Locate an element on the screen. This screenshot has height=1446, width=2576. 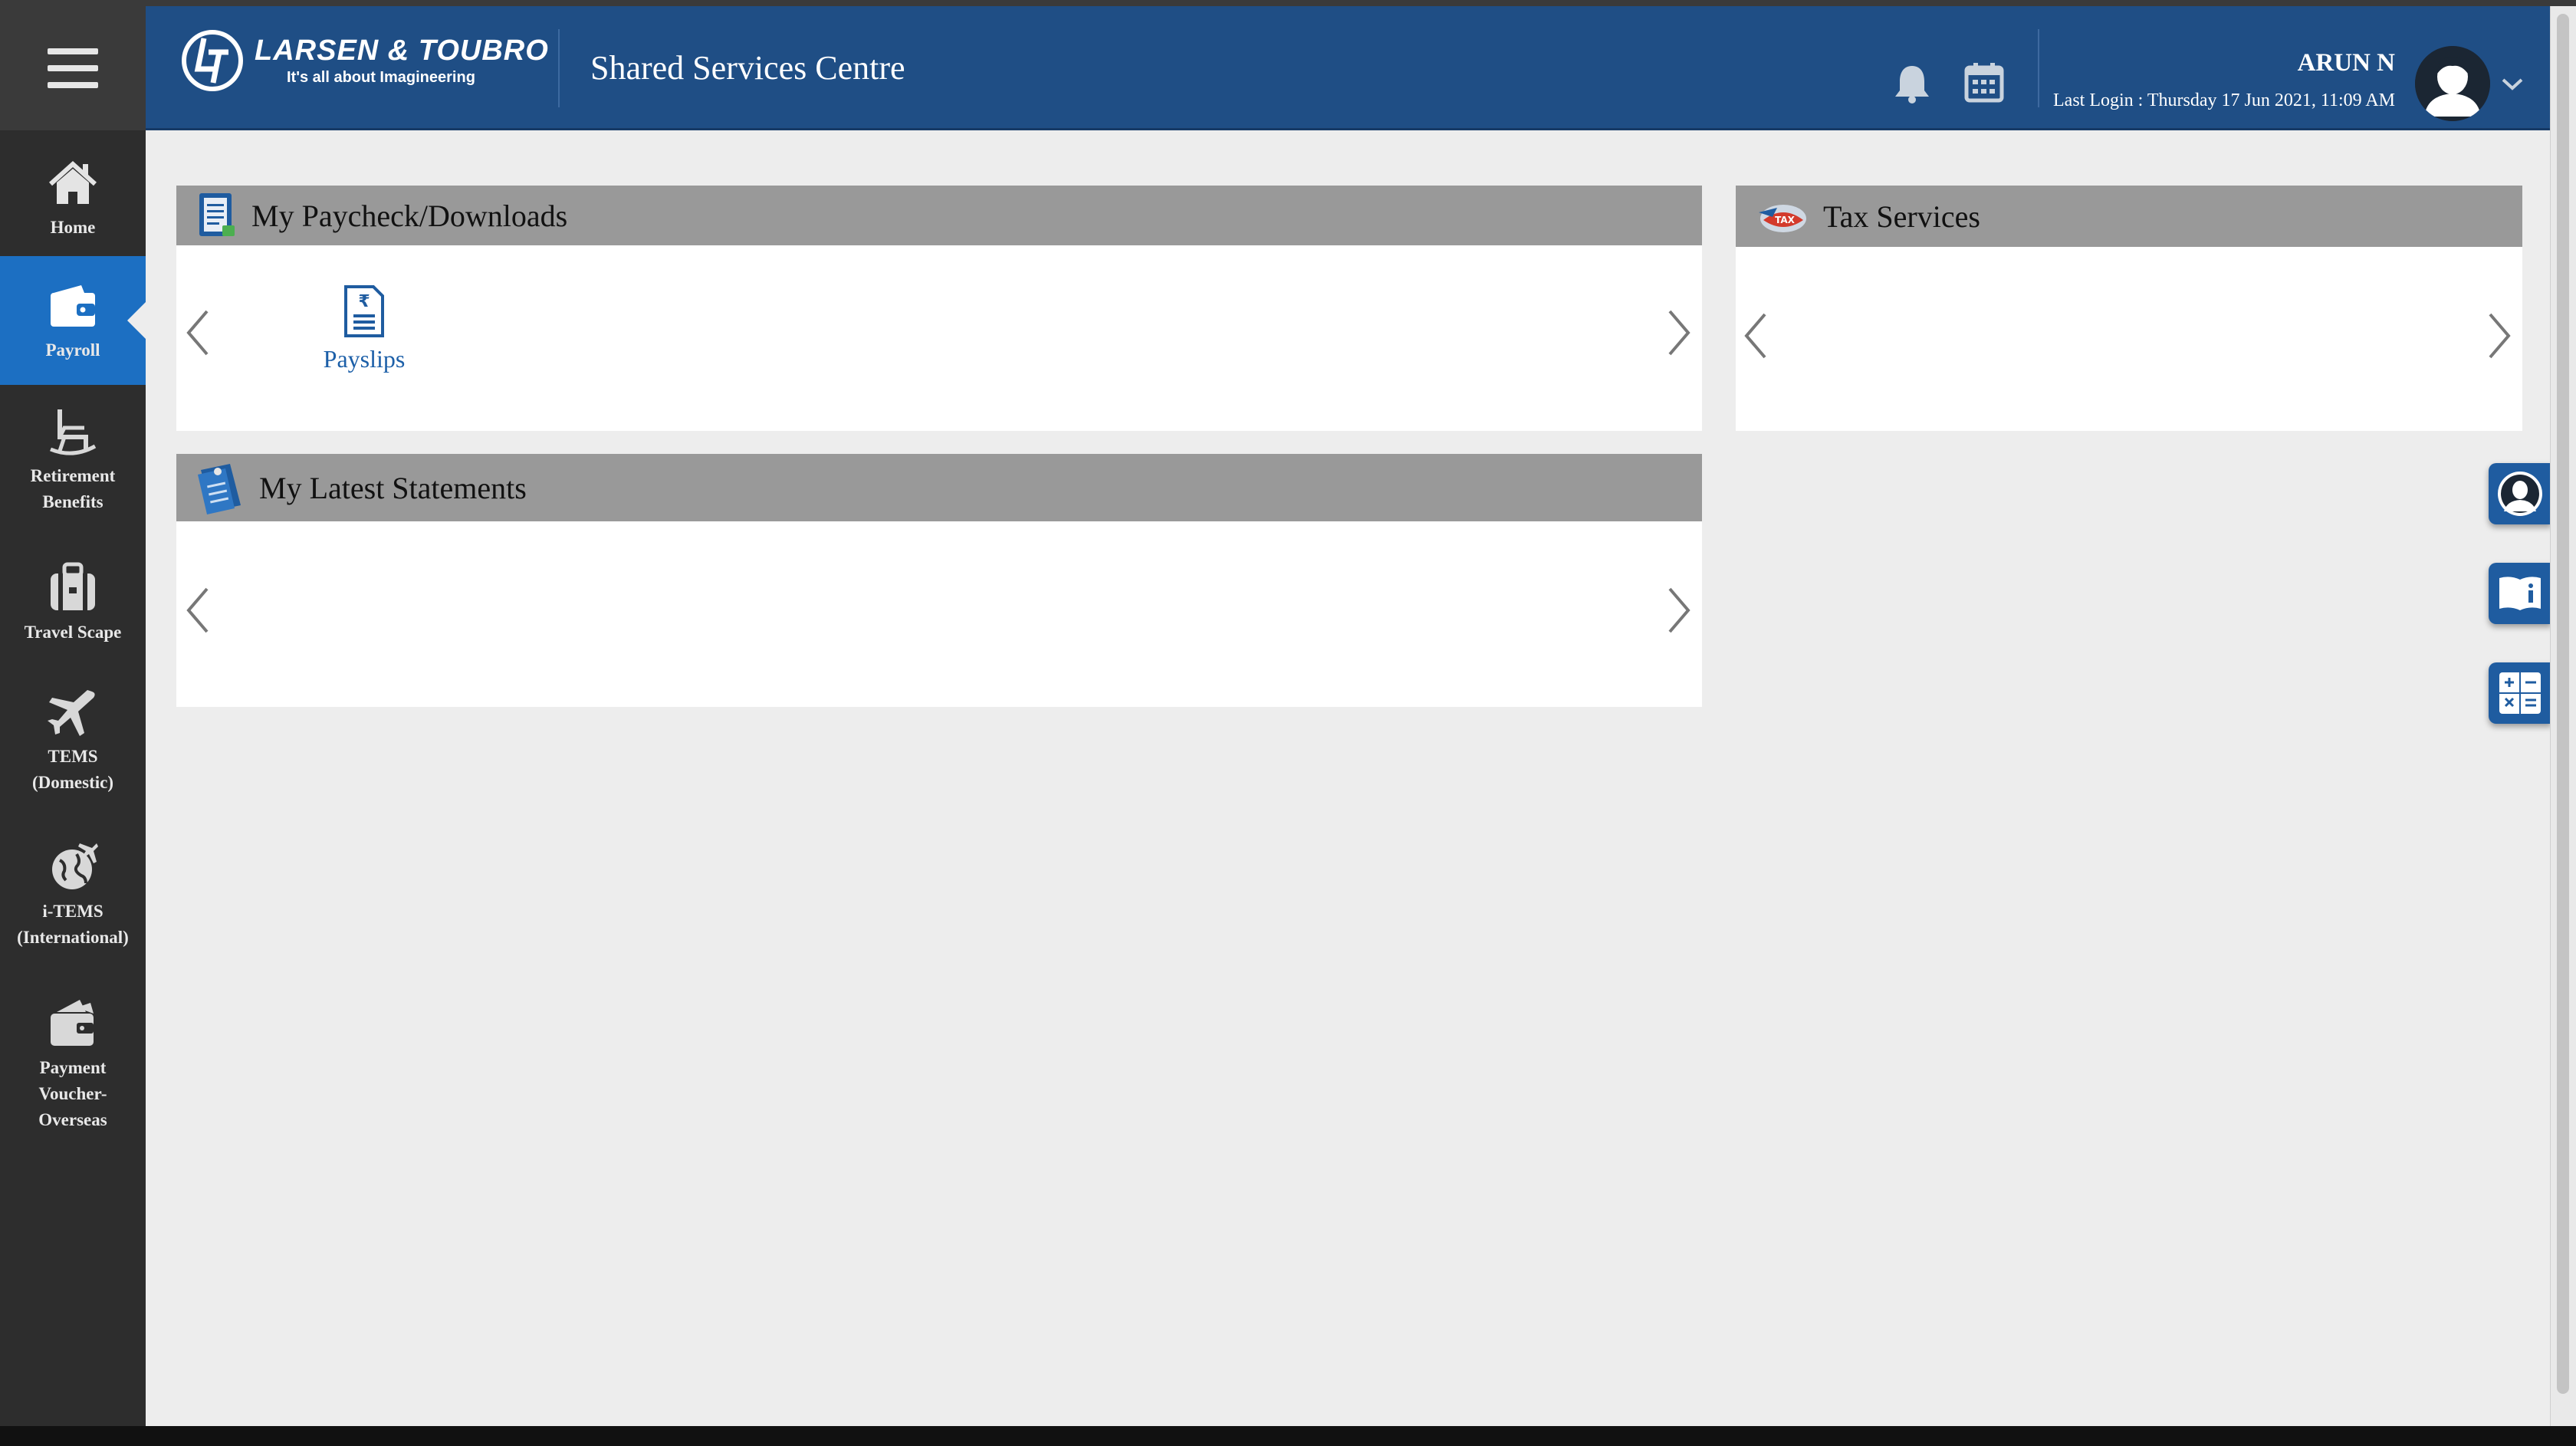
sidebar-item-label: Payment is located at coordinates (73, 1067).